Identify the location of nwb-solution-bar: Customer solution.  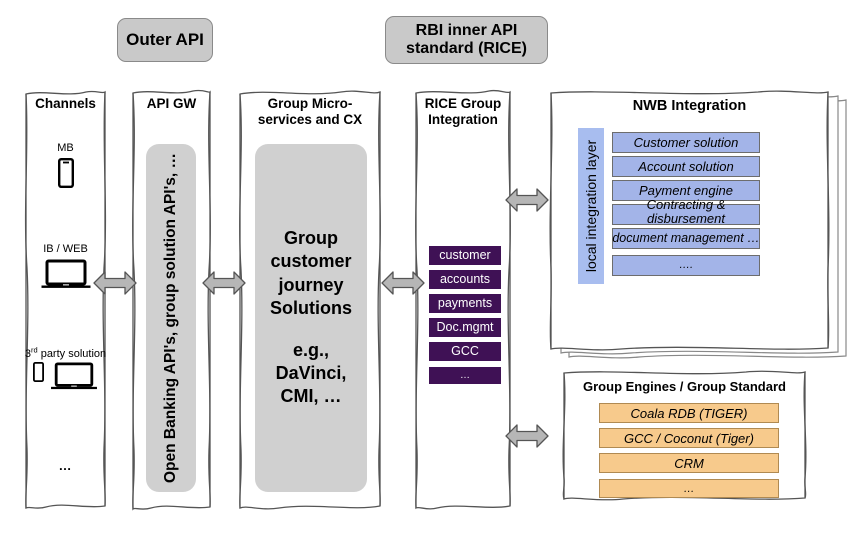
(686, 142).